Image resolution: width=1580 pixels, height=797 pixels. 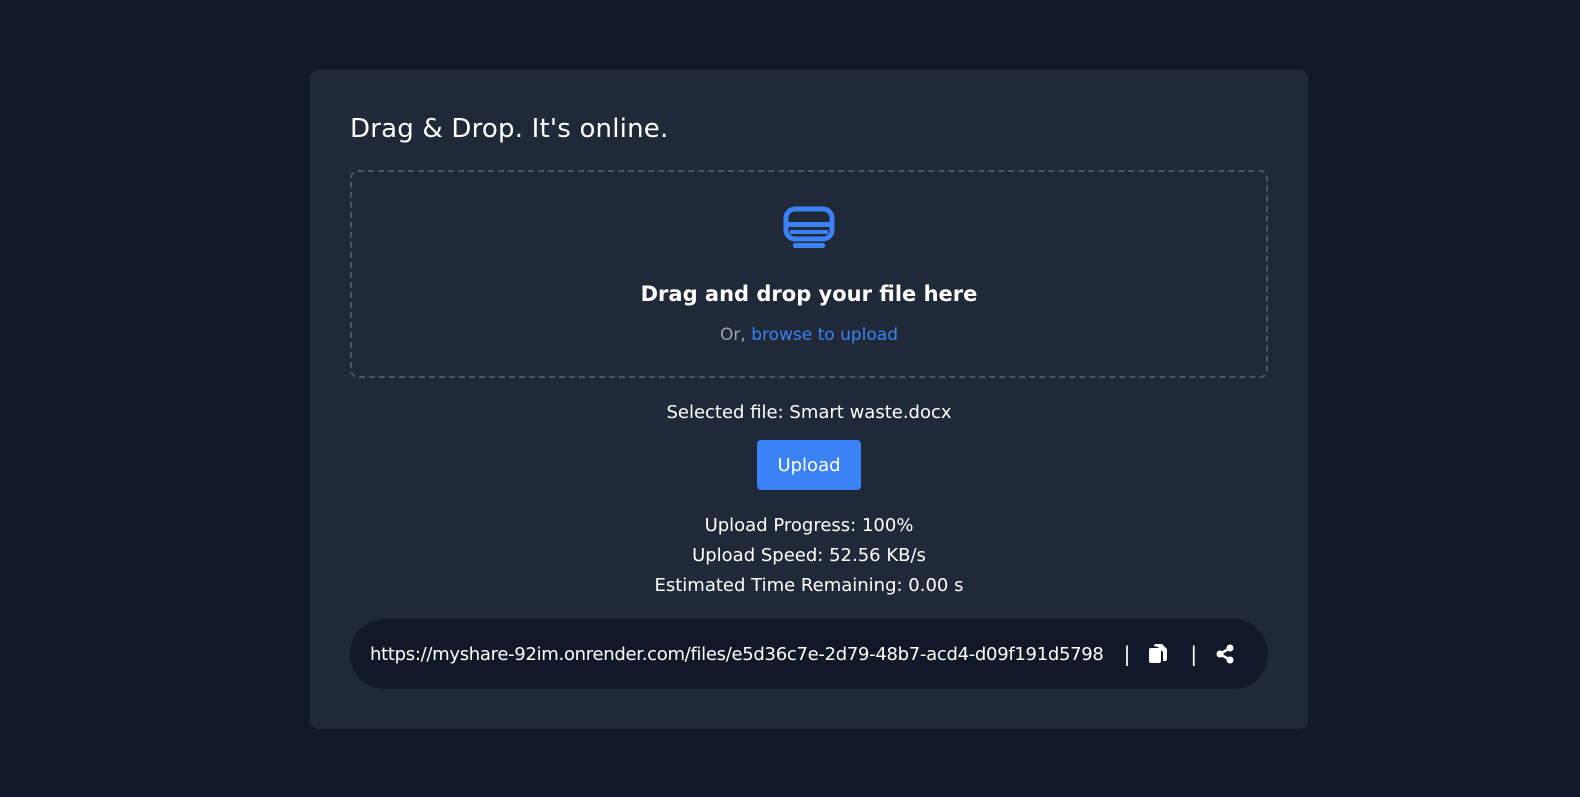 What do you see at coordinates (824, 335) in the screenshot?
I see `browse-upload-link: browse to upload` at bounding box center [824, 335].